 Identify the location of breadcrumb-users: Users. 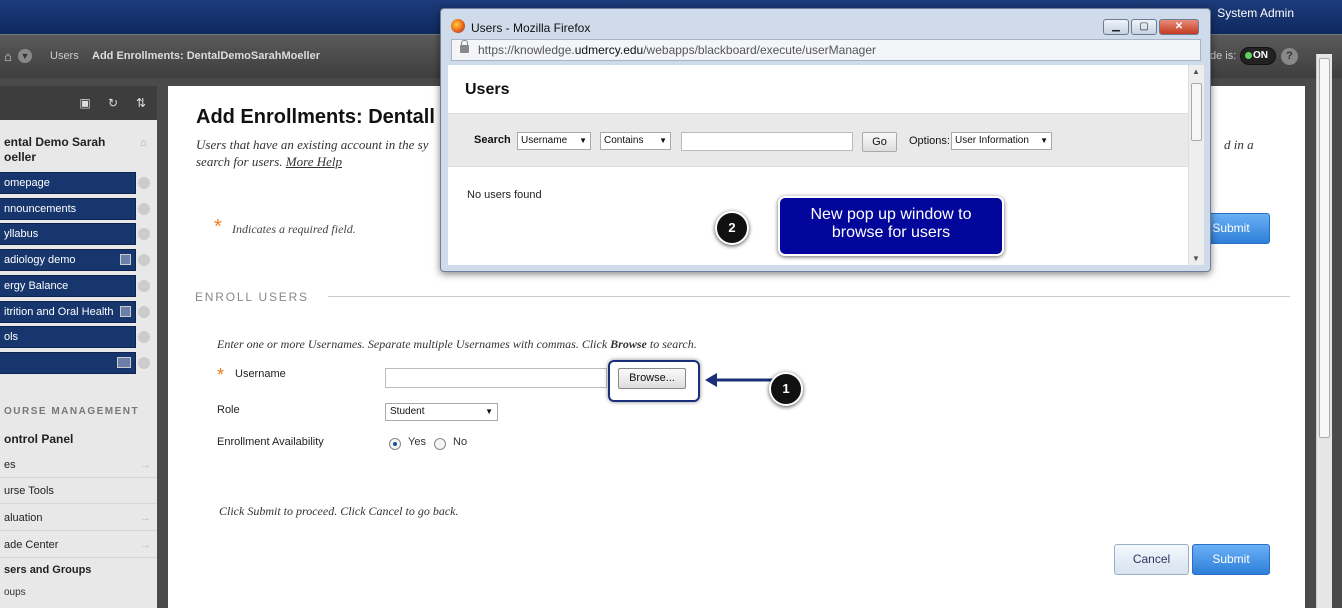
(64, 56).